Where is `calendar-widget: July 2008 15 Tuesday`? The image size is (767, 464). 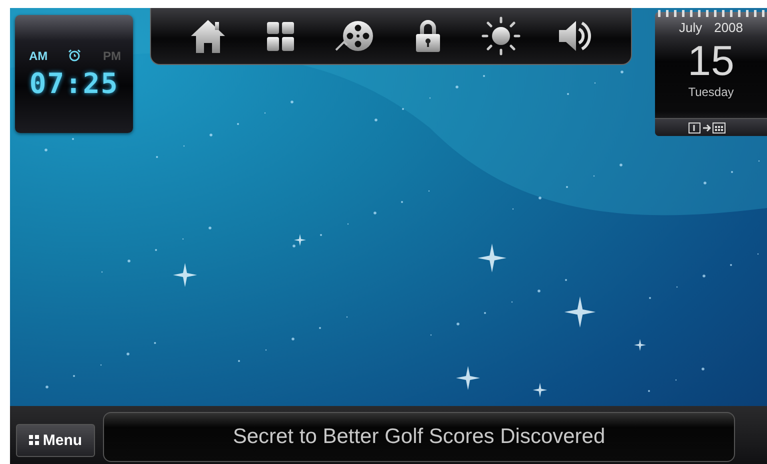 calendar-widget: July 2008 15 Tuesday is located at coordinates (711, 74).